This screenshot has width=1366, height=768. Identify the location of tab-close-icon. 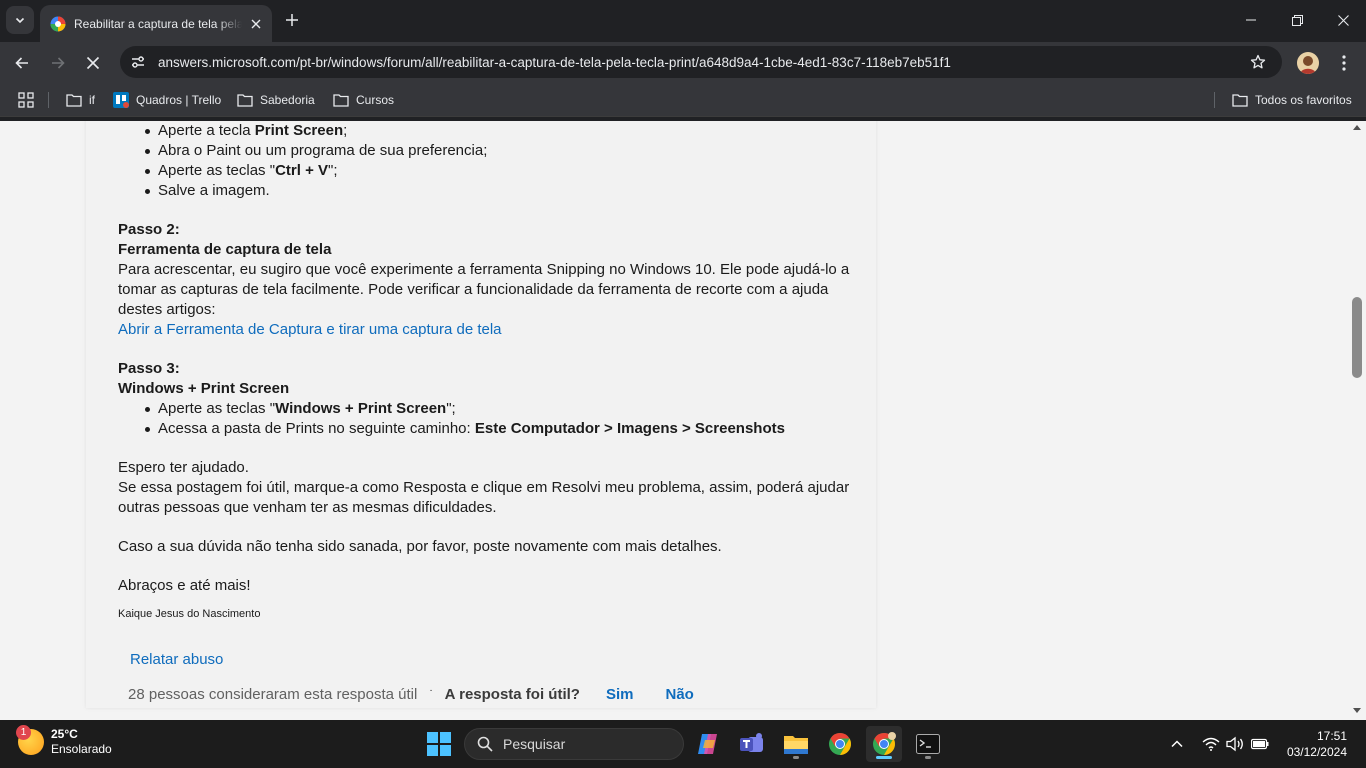
(256, 24).